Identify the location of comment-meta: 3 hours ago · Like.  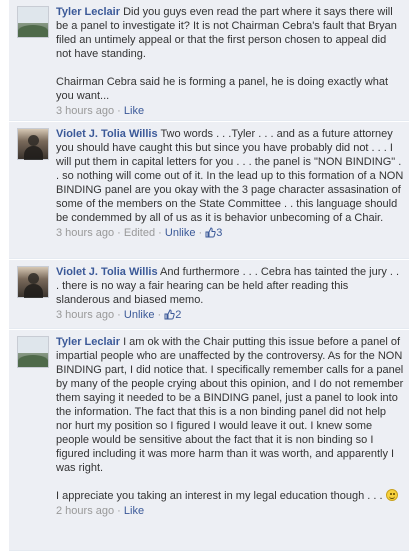
(100, 111).